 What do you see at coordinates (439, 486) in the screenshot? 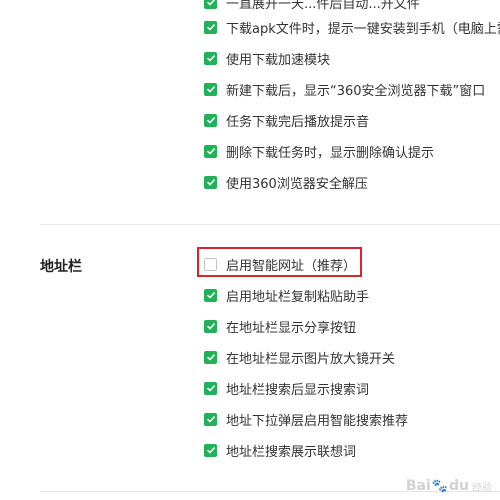
I see `paw-icon: 🐾` at bounding box center [439, 486].